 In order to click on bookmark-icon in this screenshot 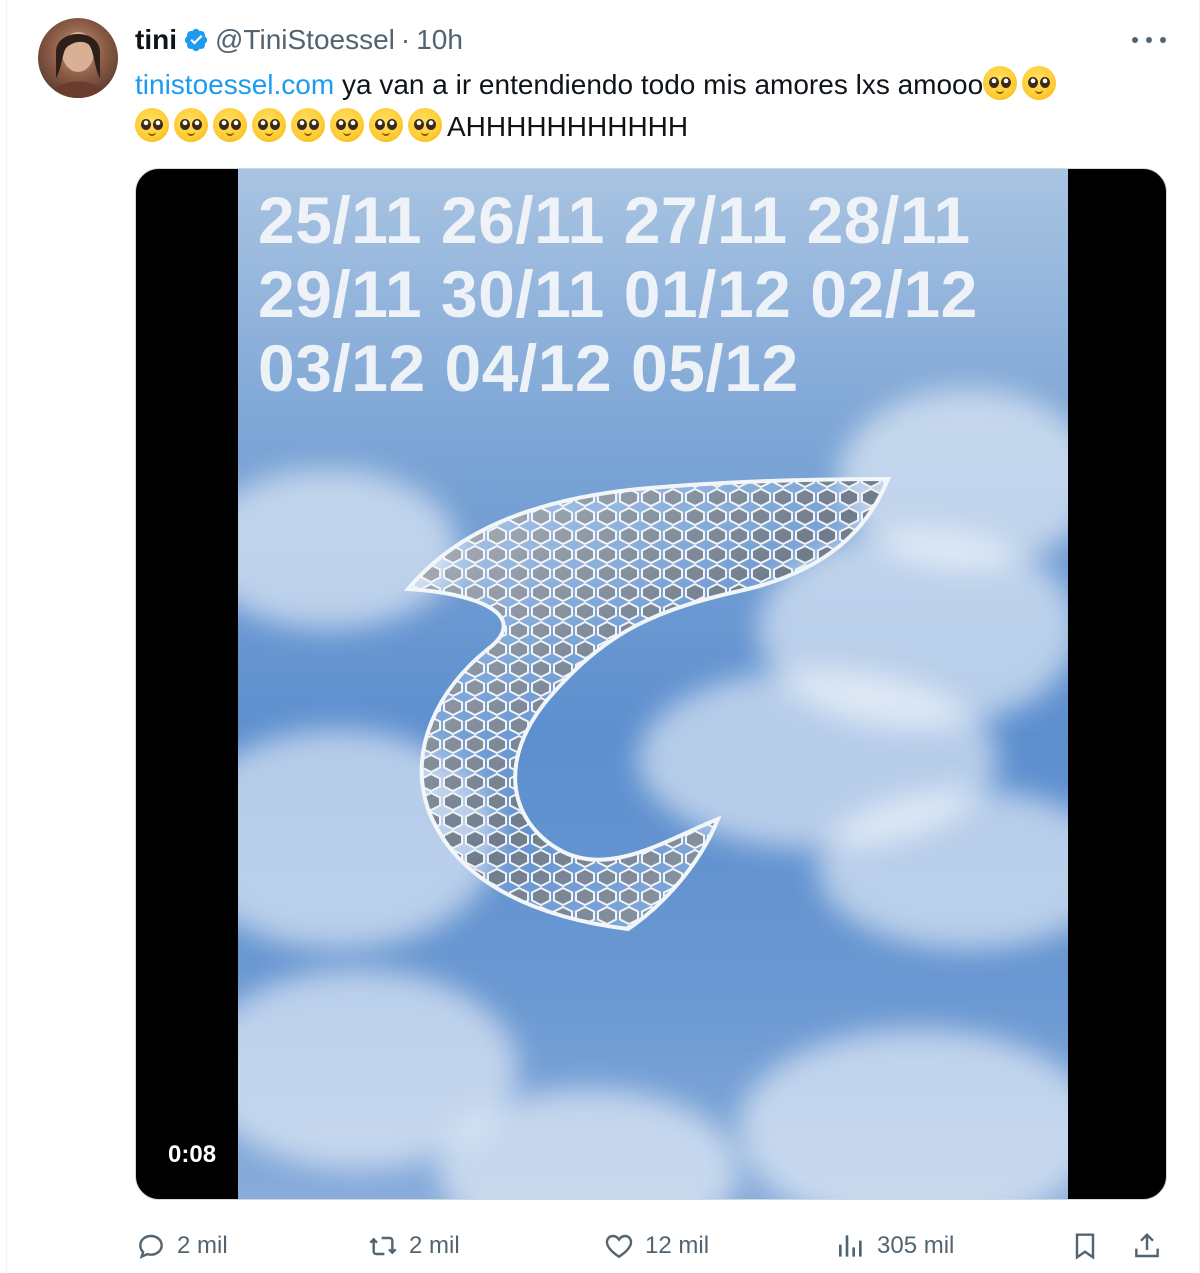, I will do `click(1085, 1246)`.